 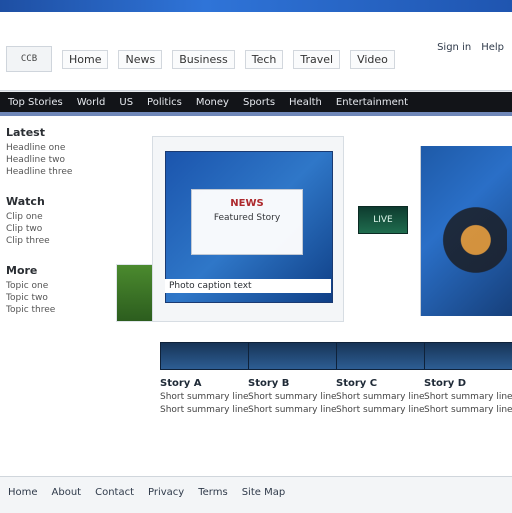 What do you see at coordinates (317, 59) in the screenshot?
I see `top-nav-item-4: Travel` at bounding box center [317, 59].